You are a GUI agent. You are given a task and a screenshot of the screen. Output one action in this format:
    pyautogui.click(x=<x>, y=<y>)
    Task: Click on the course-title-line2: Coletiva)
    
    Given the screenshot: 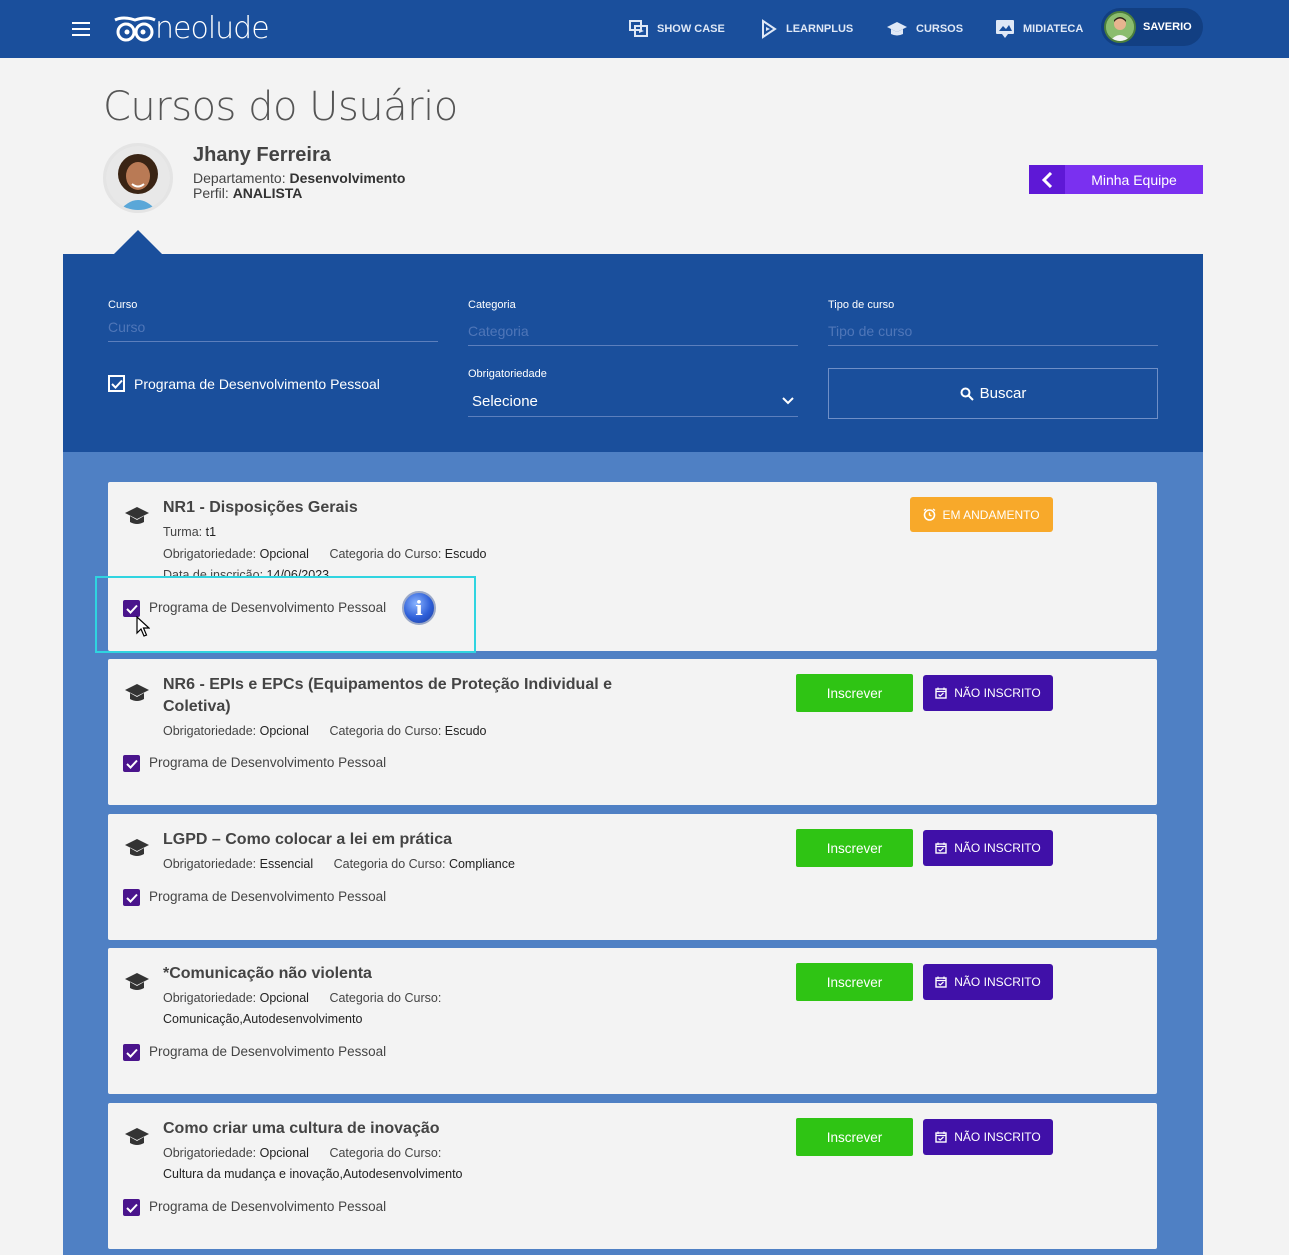 What is the action you would take?
    pyautogui.click(x=197, y=706)
    